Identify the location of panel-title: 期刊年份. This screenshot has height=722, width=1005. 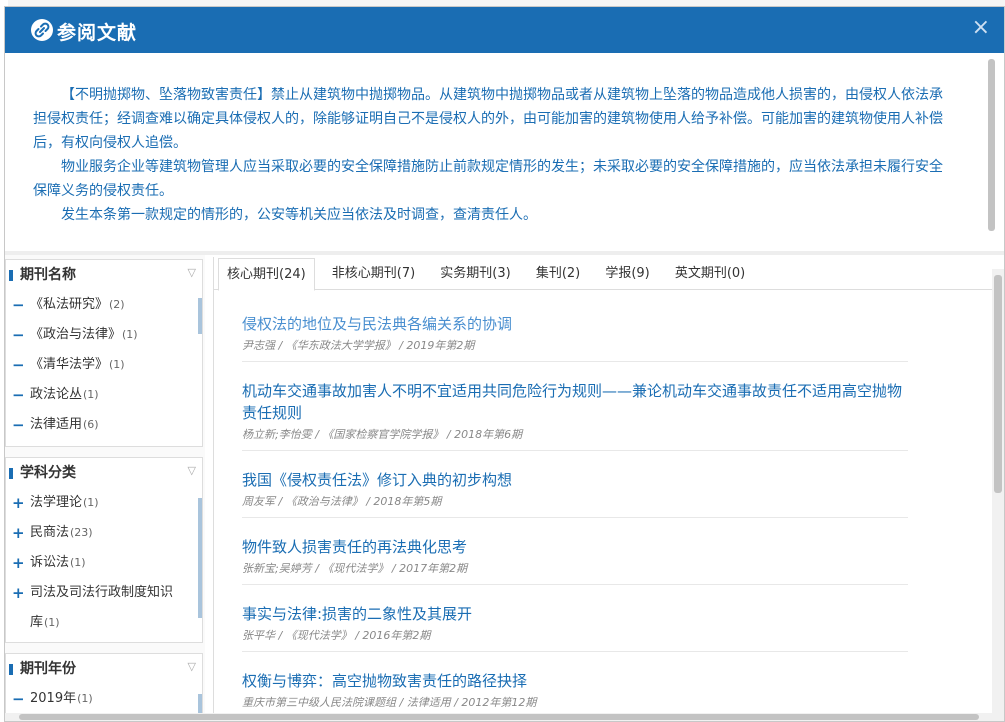
(48, 669).